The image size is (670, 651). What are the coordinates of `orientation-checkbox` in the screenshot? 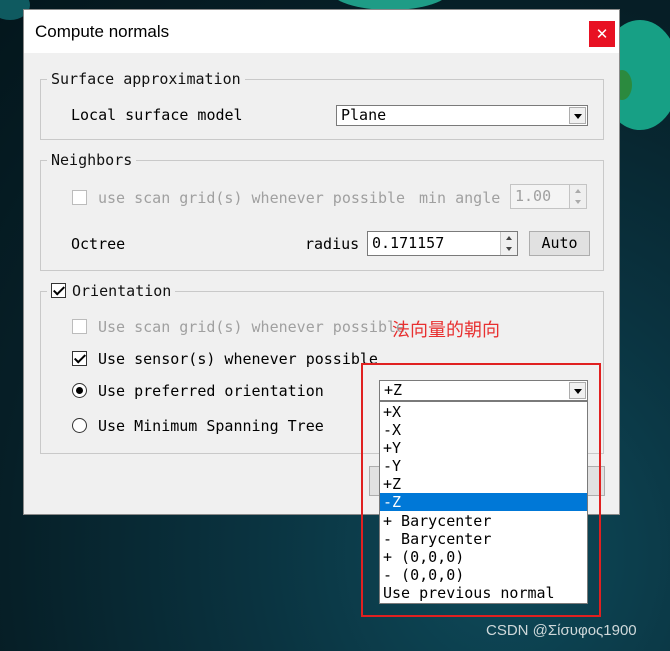 It's located at (58, 290).